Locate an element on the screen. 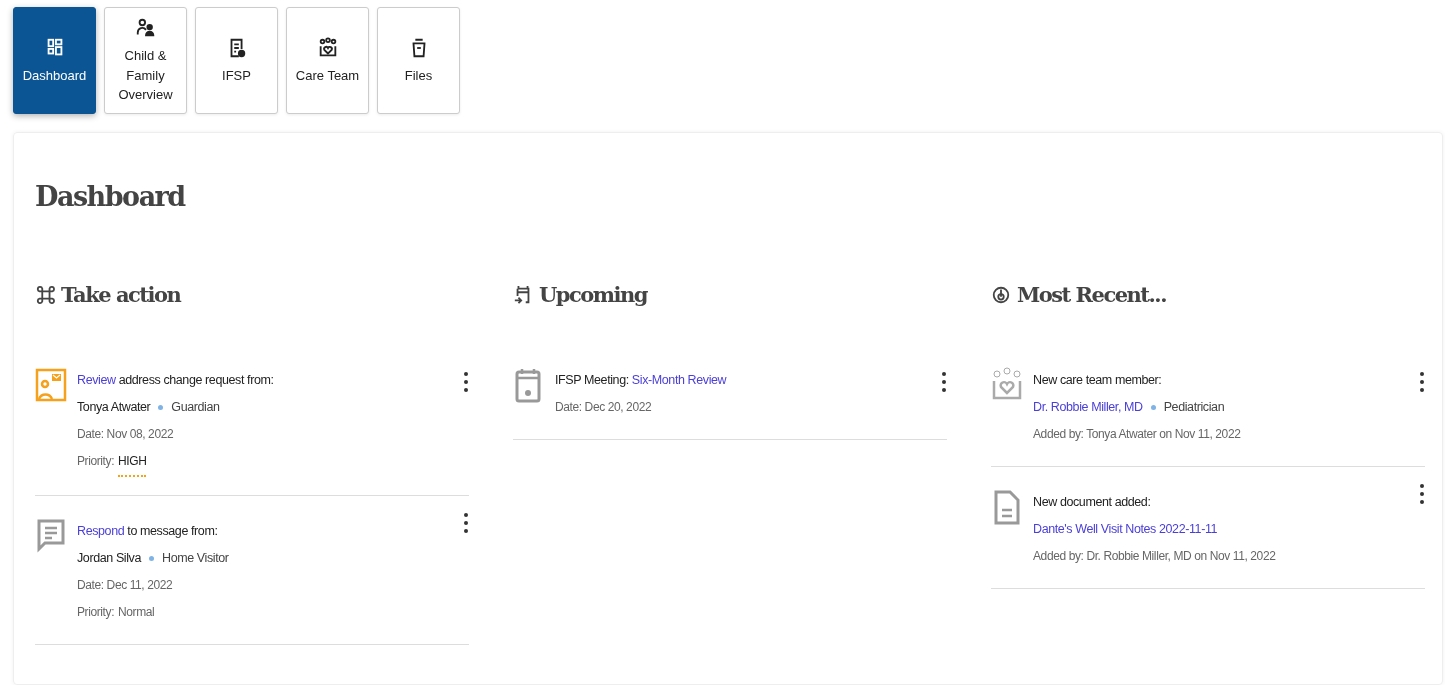 The width and height of the screenshot is (1445, 685). item-heading: Respond to message from: is located at coordinates (148, 531).